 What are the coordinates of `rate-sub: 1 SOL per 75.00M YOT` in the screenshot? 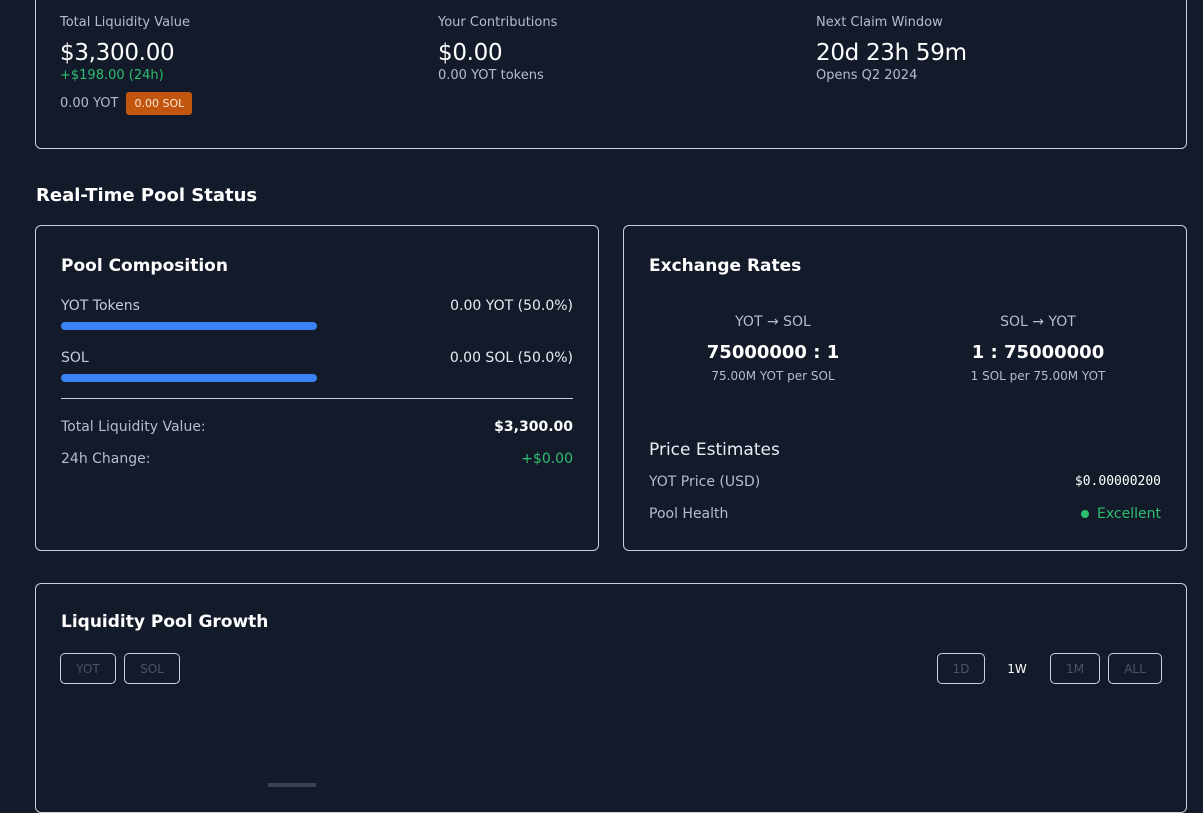 It's located at (1038, 376).